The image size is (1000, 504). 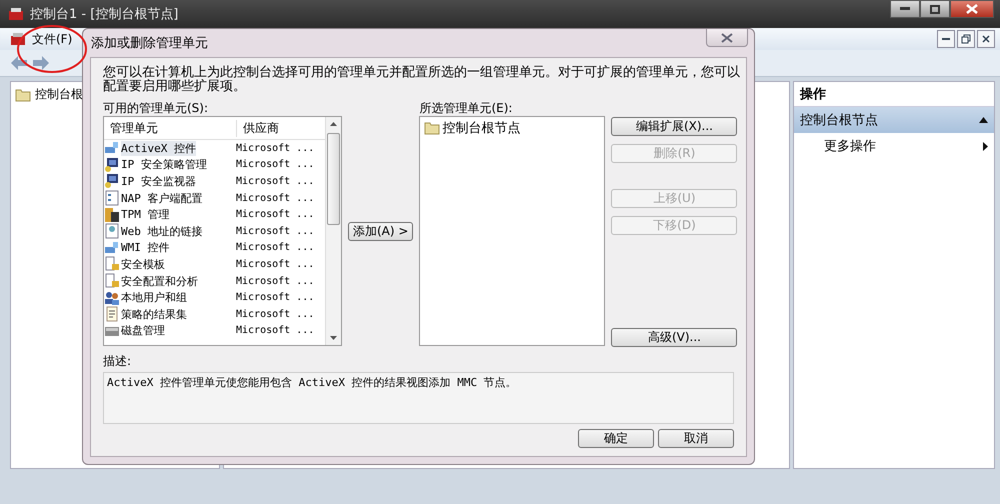 What do you see at coordinates (985, 146) in the screenshot?
I see `submenu-arrow-icon` at bounding box center [985, 146].